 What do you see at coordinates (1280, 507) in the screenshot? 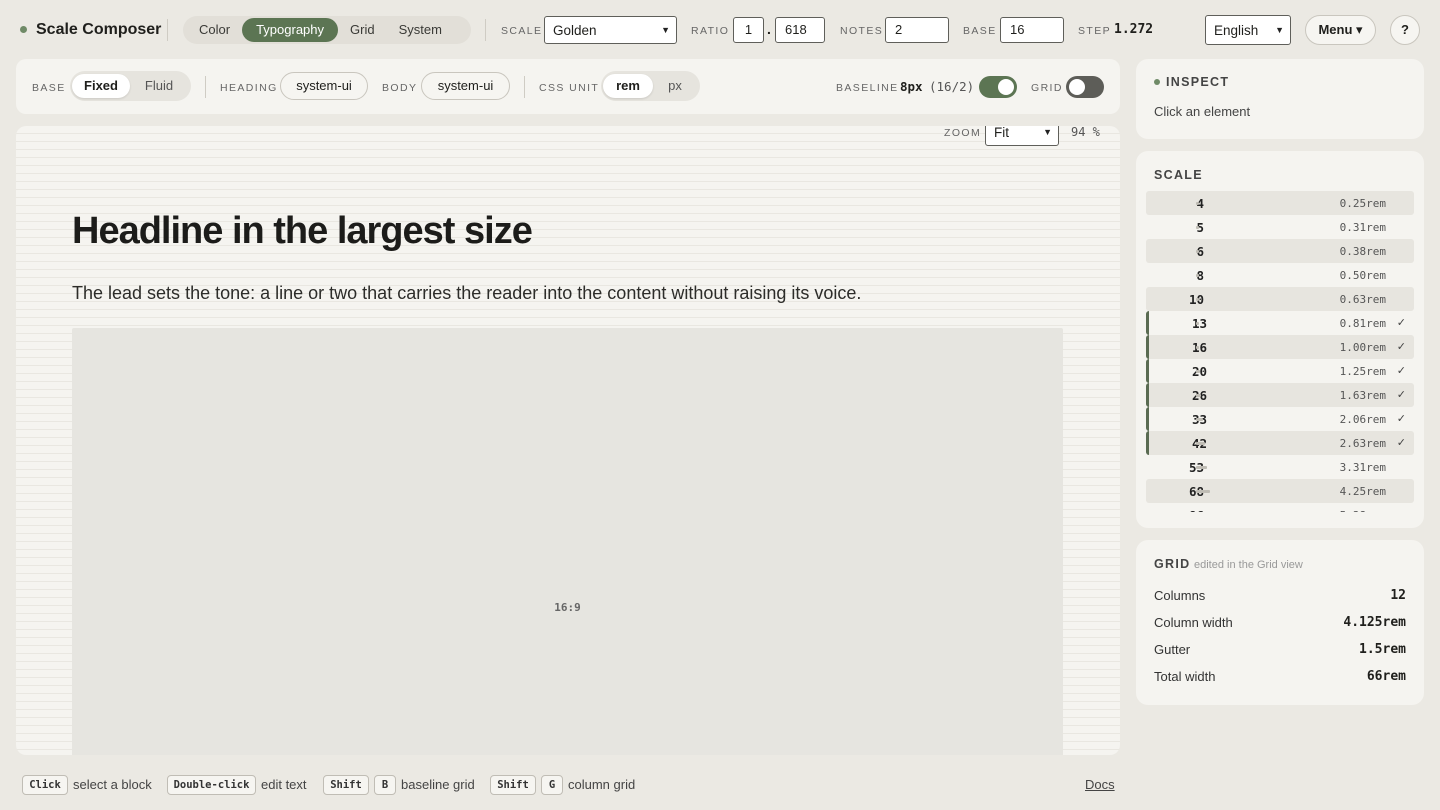
I see `scale-step-row: 86 5.38rem` at bounding box center [1280, 507].